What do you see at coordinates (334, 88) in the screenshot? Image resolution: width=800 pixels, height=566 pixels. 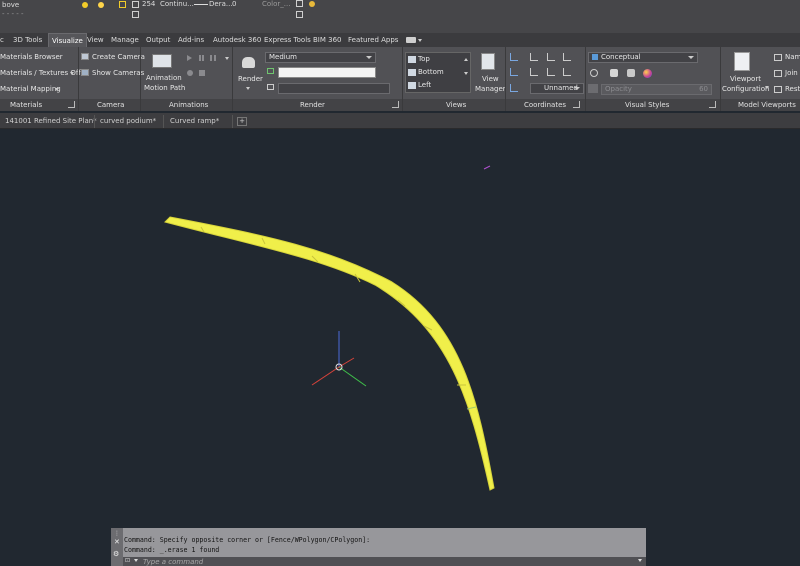 I see `render-exposure-field` at bounding box center [334, 88].